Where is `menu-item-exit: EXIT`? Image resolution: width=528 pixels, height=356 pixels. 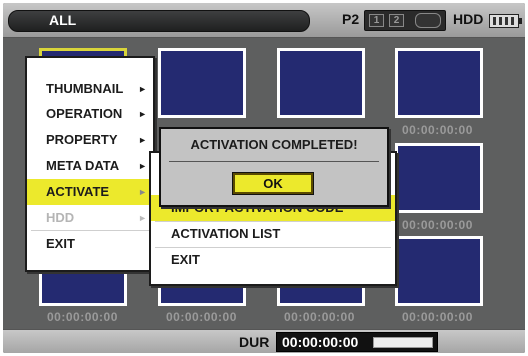
menu-item-exit: EXIT is located at coordinates (90, 244).